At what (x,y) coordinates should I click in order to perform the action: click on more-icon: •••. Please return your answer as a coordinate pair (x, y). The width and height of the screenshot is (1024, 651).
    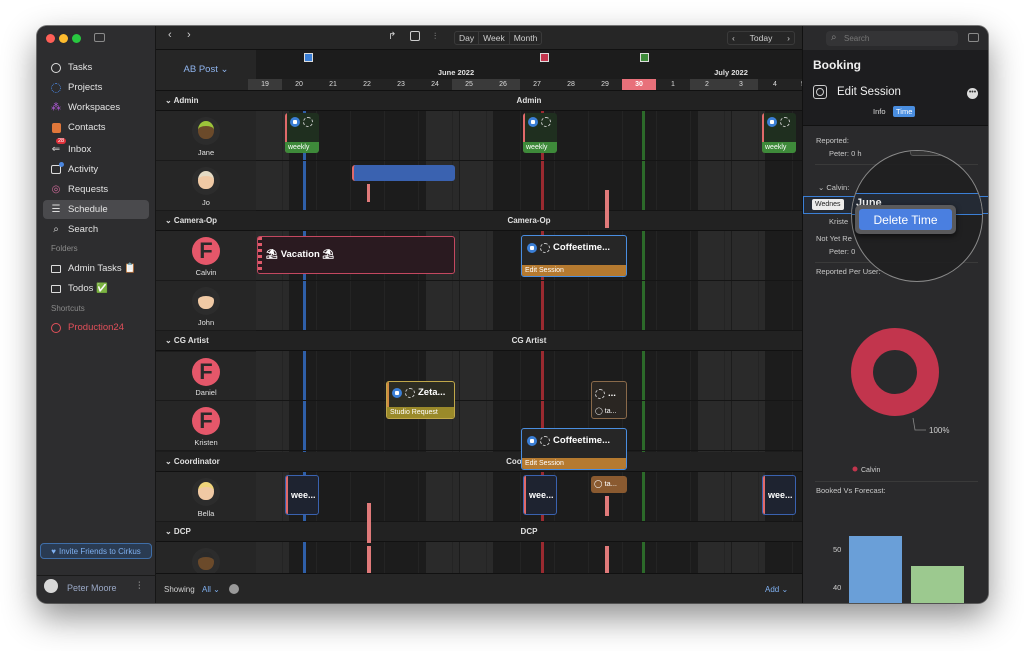
    Looking at the image, I should click on (972, 93).